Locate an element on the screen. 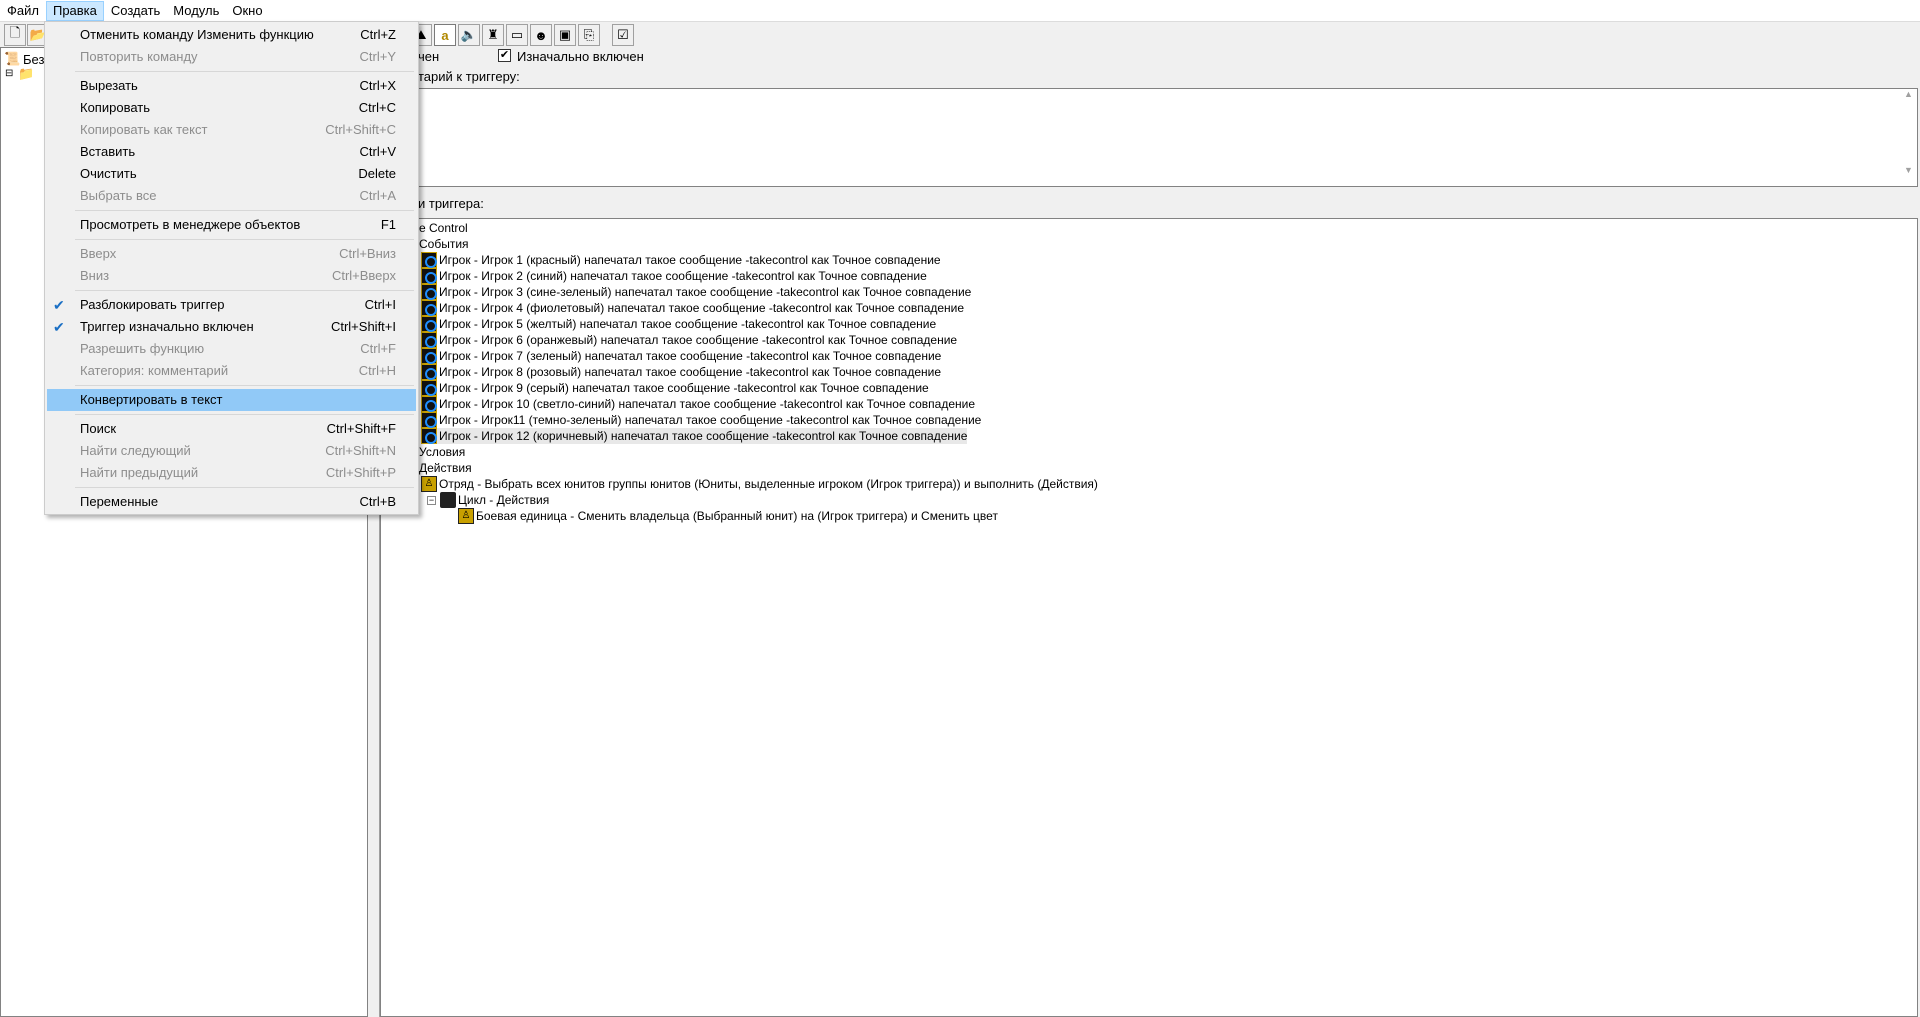 The height and width of the screenshot is (1017, 1920). menu-item: Отменить команду Изменить функцию Ctrl+Z is located at coordinates (231, 35).